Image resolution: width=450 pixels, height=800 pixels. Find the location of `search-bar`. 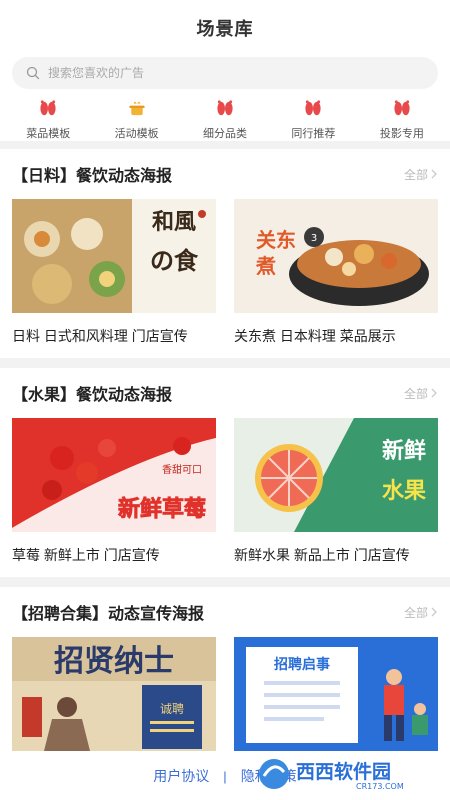

search-bar is located at coordinates (225, 73).